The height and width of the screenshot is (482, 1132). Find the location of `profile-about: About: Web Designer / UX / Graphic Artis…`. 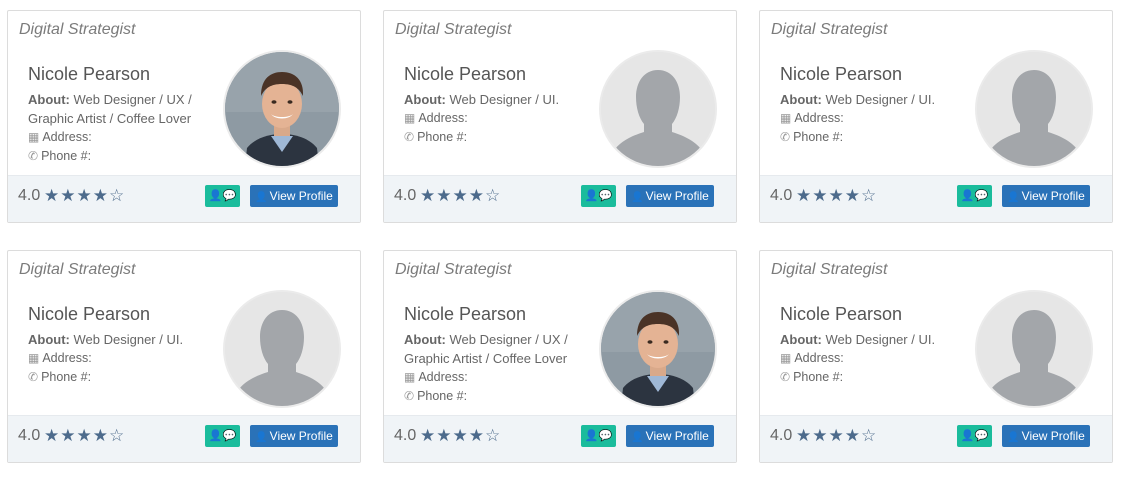

profile-about: About: Web Designer / UX / Graphic Artis… is located at coordinates (115, 109).